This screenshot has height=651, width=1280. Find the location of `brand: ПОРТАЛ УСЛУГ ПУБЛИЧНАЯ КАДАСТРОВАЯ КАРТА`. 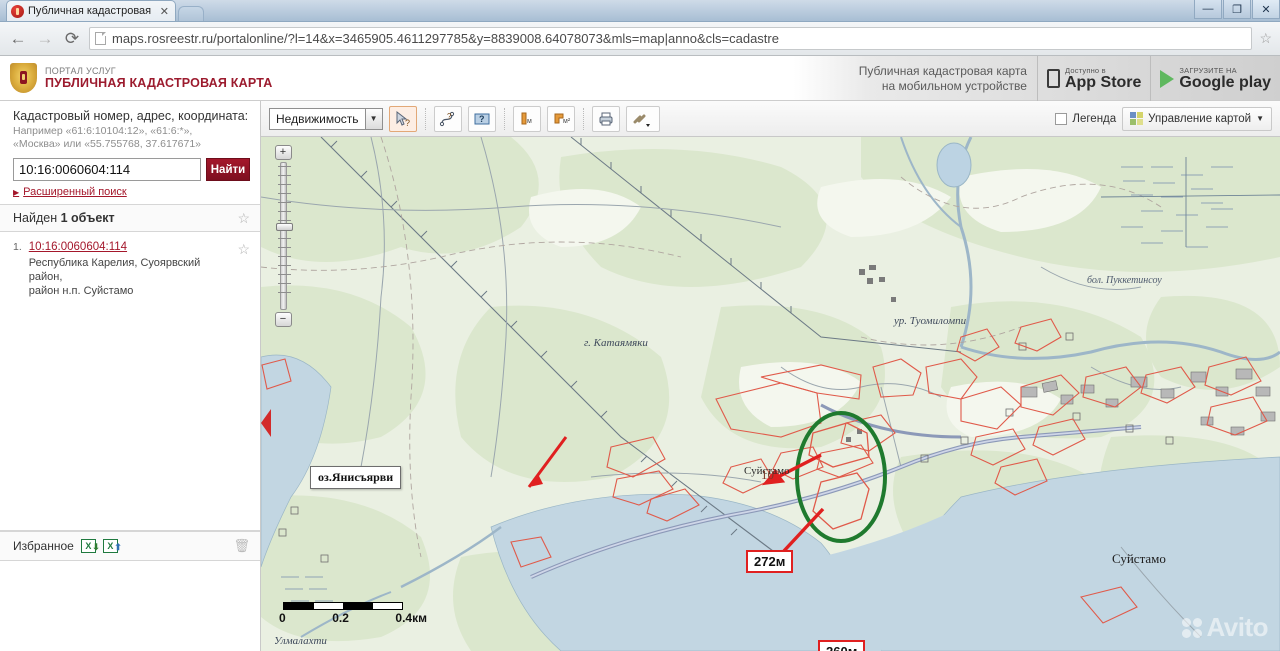

brand: ПОРТАЛ УСЛУГ ПУБЛИЧНАЯ КАДАСТРОВАЯ КАРТА is located at coordinates (136, 78).